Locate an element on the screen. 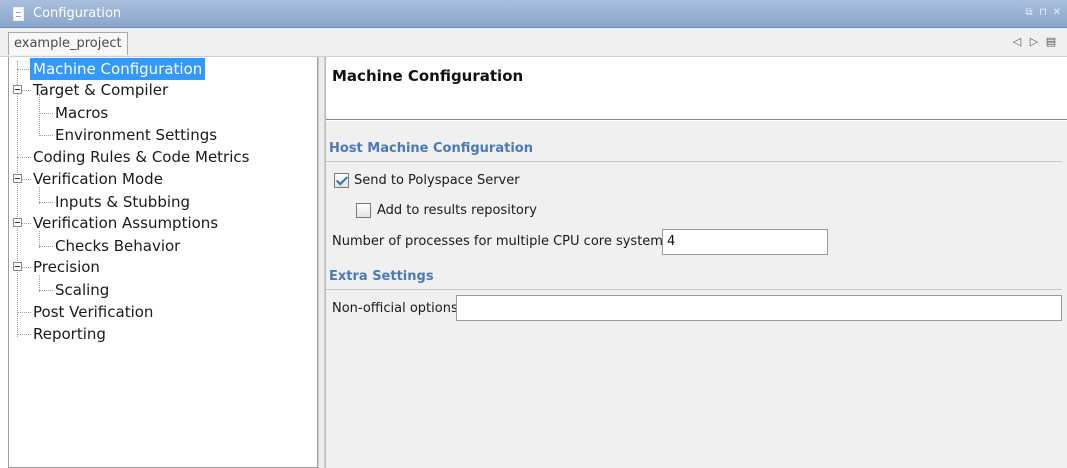 The width and height of the screenshot is (1067, 468). window-titlebar: Configuration ⧉ ⊓ ✕ is located at coordinates (533, 14).